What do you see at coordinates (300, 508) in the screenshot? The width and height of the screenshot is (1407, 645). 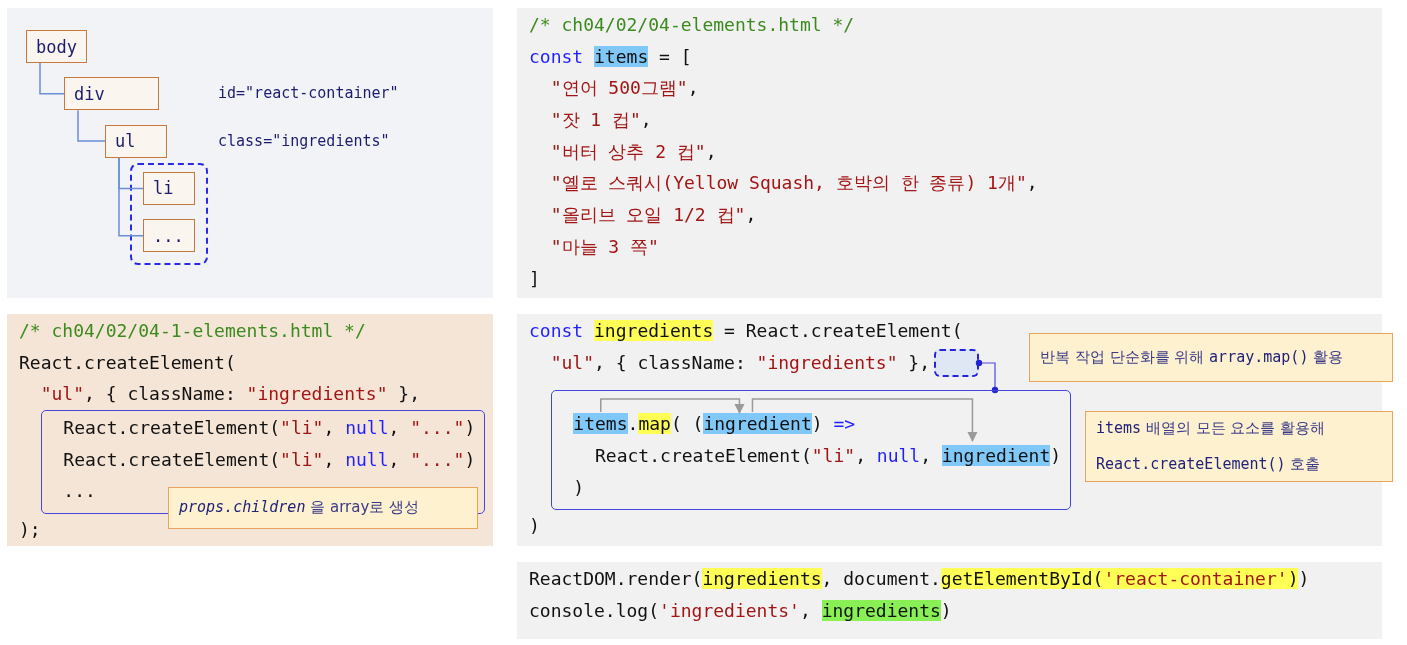 I see `callout-text: props.children 을 array로 생성` at bounding box center [300, 508].